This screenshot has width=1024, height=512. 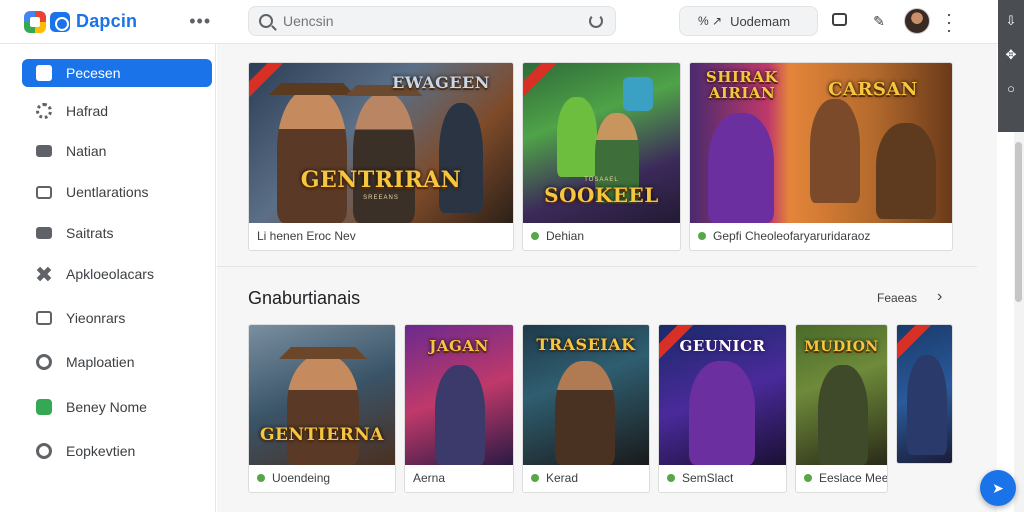 What do you see at coordinates (839, 19) in the screenshot?
I see `screen-icon` at bounding box center [839, 19].